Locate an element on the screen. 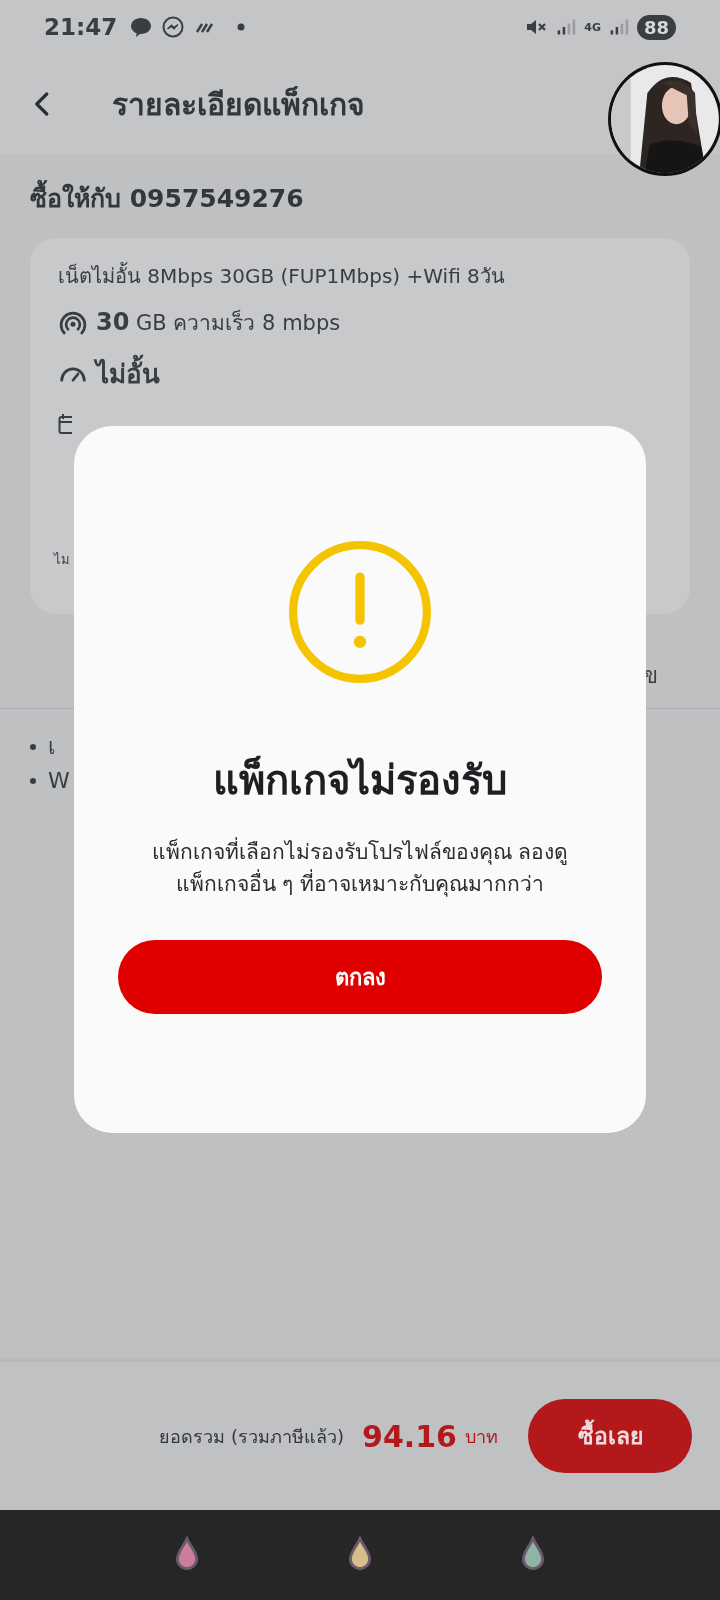  price-note: ไม is located at coordinates (62, 559).